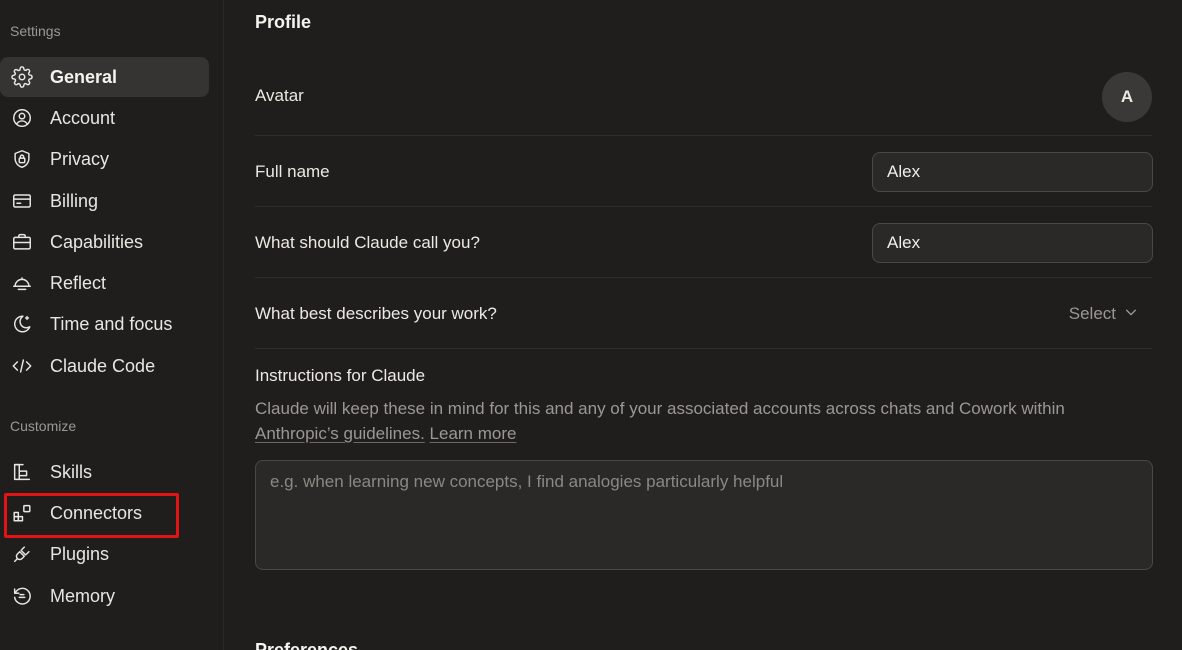  What do you see at coordinates (340, 375) in the screenshot?
I see `instructions-title: Instructions for Claude` at bounding box center [340, 375].